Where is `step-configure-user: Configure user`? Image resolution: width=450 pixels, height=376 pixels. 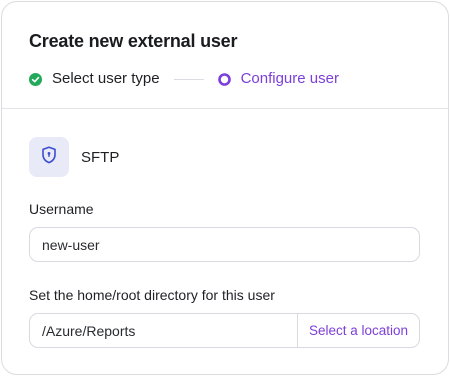
step-configure-user: Configure user is located at coordinates (278, 79).